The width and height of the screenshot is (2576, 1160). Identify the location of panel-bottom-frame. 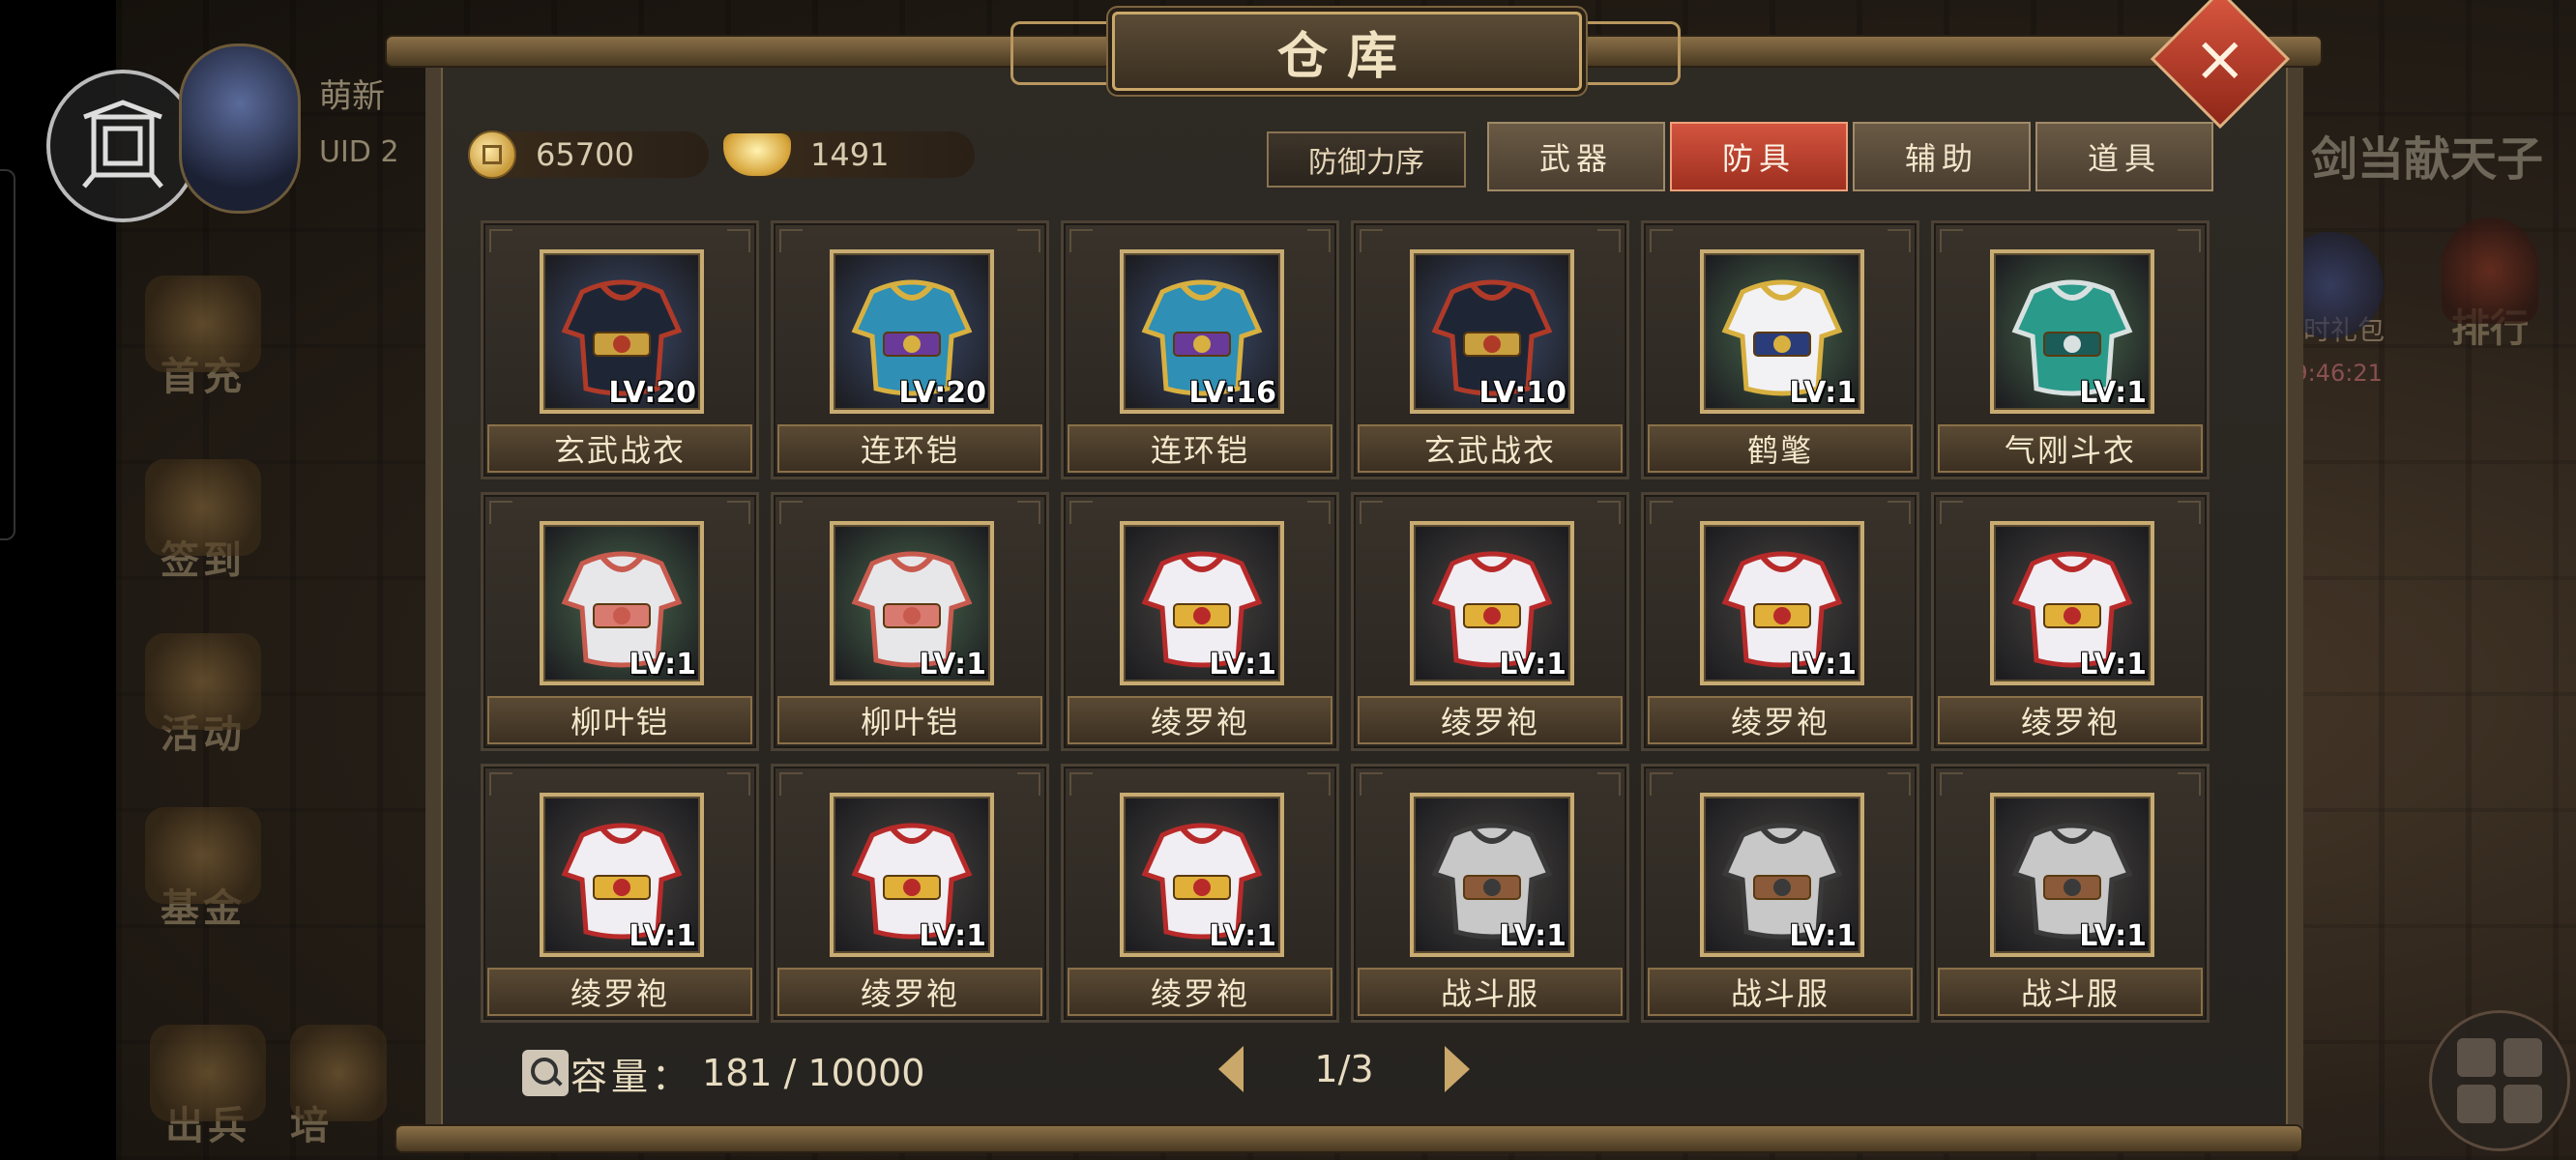
(1348, 1139).